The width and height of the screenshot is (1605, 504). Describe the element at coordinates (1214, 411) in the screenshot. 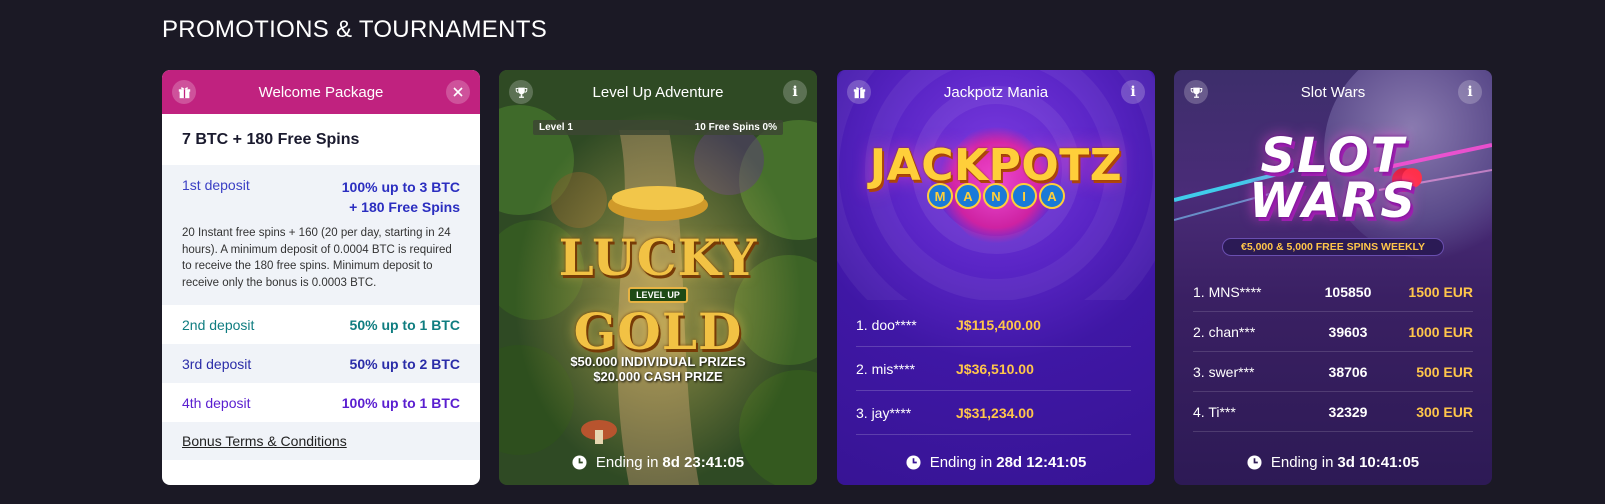

I see `player-name: 4. Ti***` at that location.